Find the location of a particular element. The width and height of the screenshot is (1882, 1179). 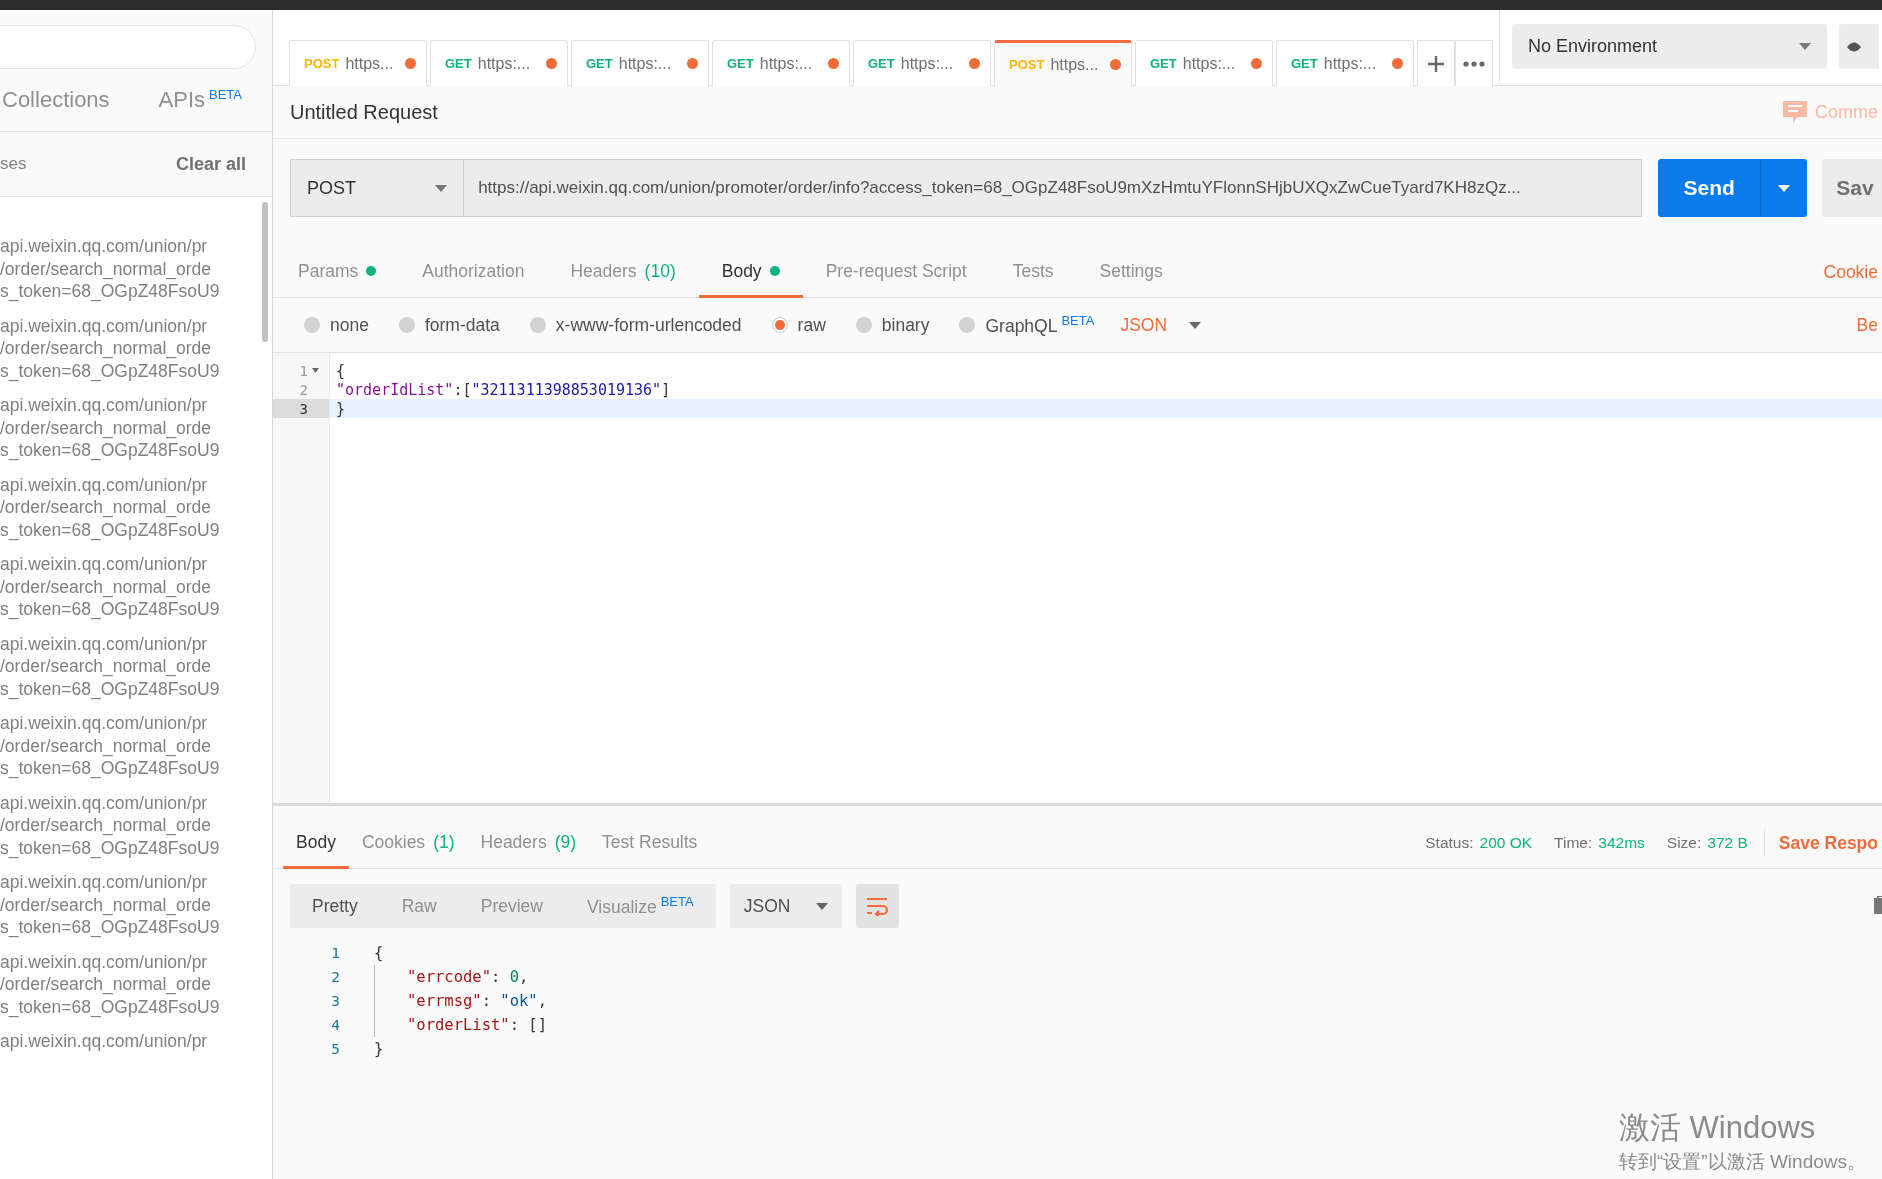

view-mode-tab: Raw is located at coordinates (419, 906).